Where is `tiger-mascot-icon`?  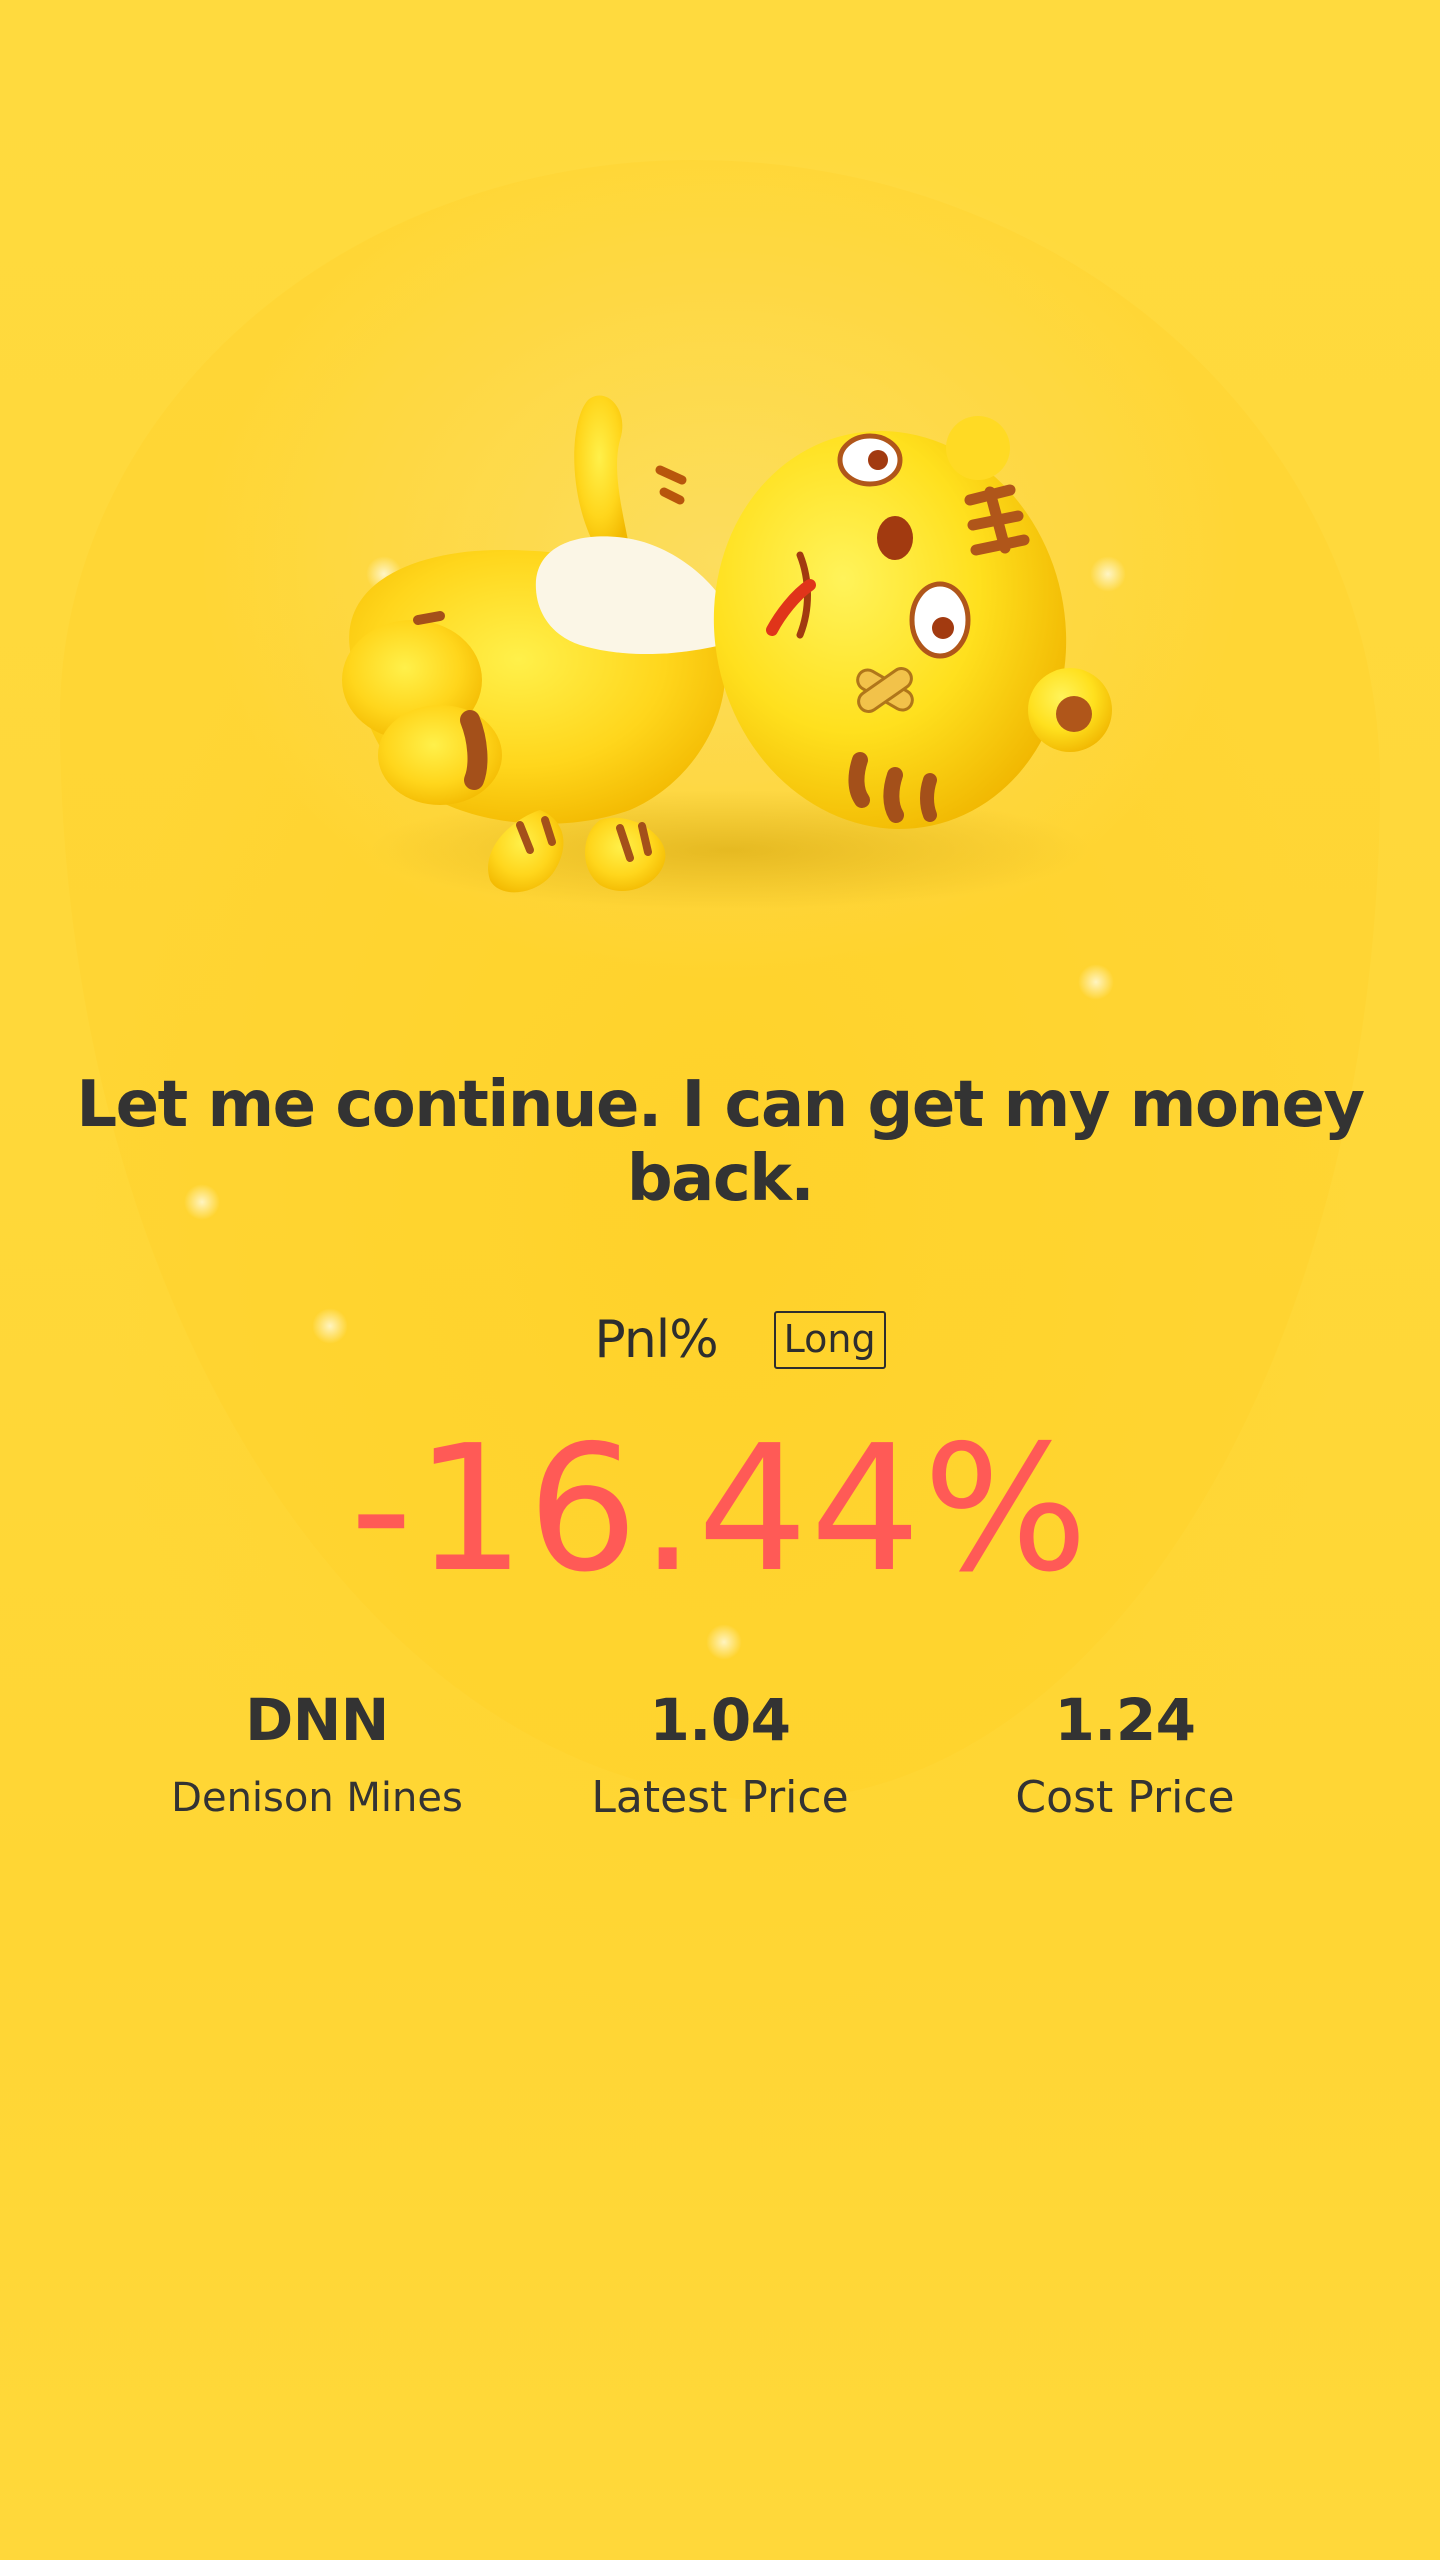
tiger-mascot-icon is located at coordinates (730, 650).